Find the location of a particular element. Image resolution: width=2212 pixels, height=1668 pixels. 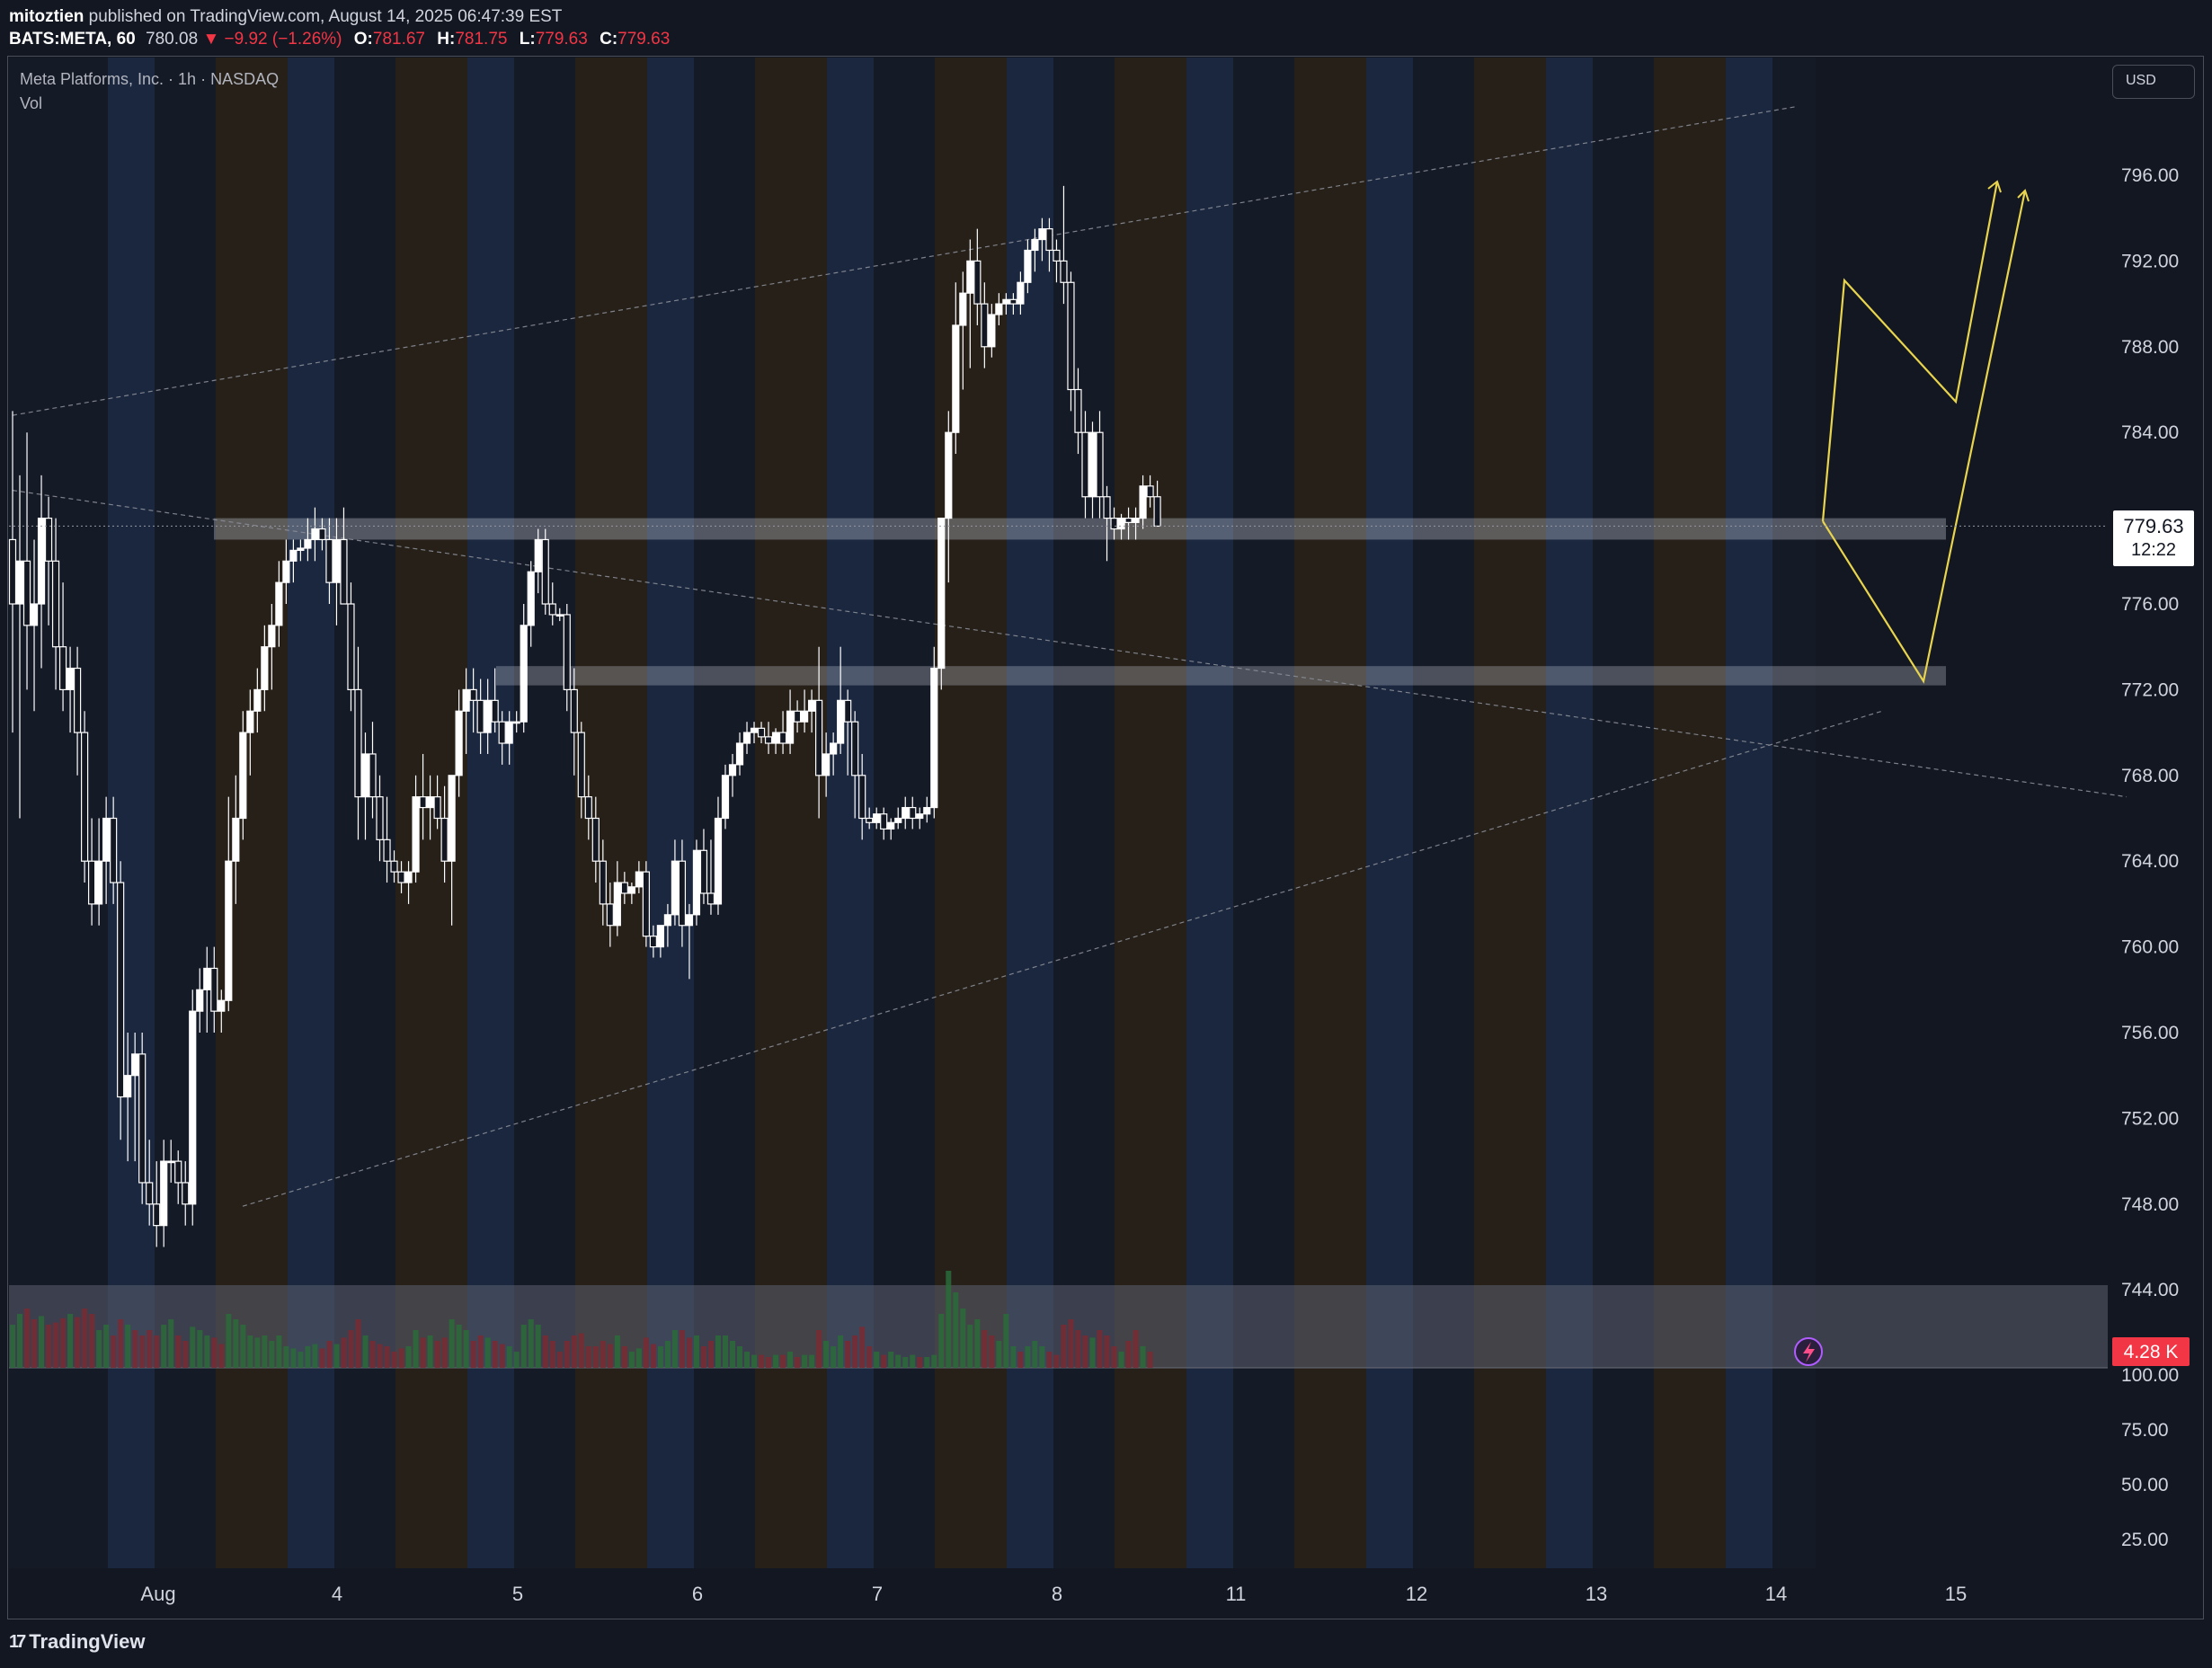

price-tick-label: 752.00 is located at coordinates (2150, 1118).